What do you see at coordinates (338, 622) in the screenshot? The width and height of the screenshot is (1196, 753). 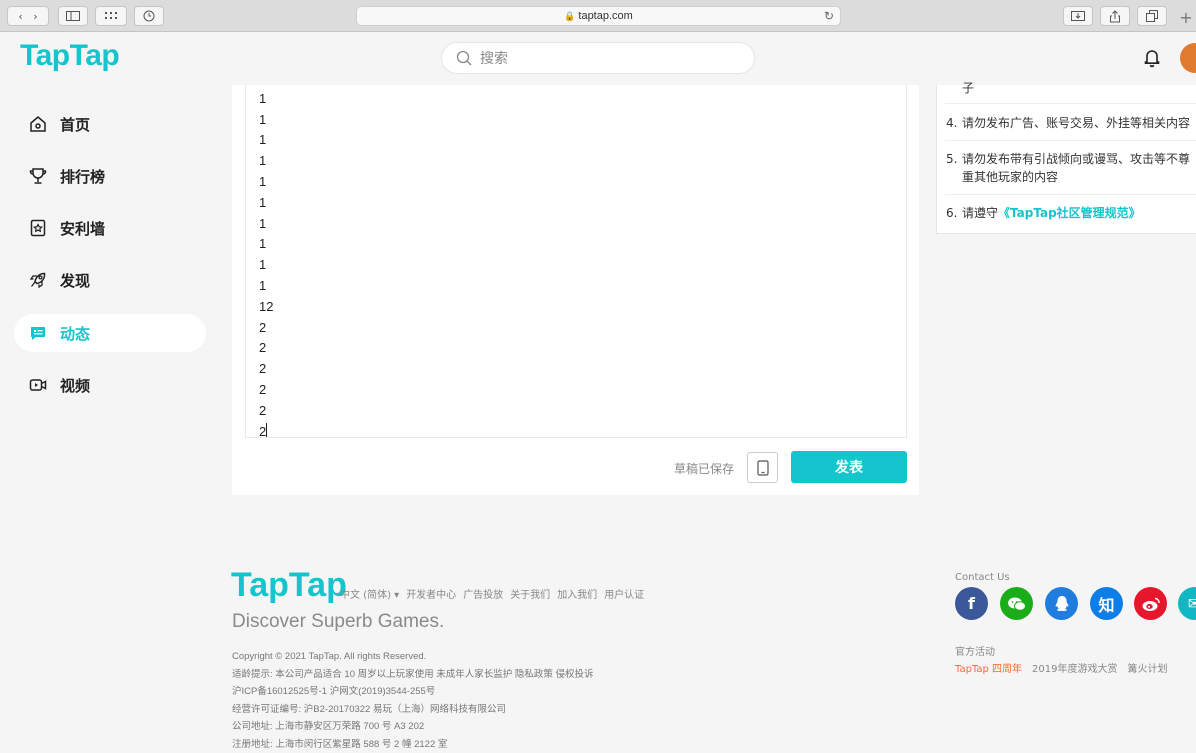 I see `footer-tagline: Discover Superb Games.` at bounding box center [338, 622].